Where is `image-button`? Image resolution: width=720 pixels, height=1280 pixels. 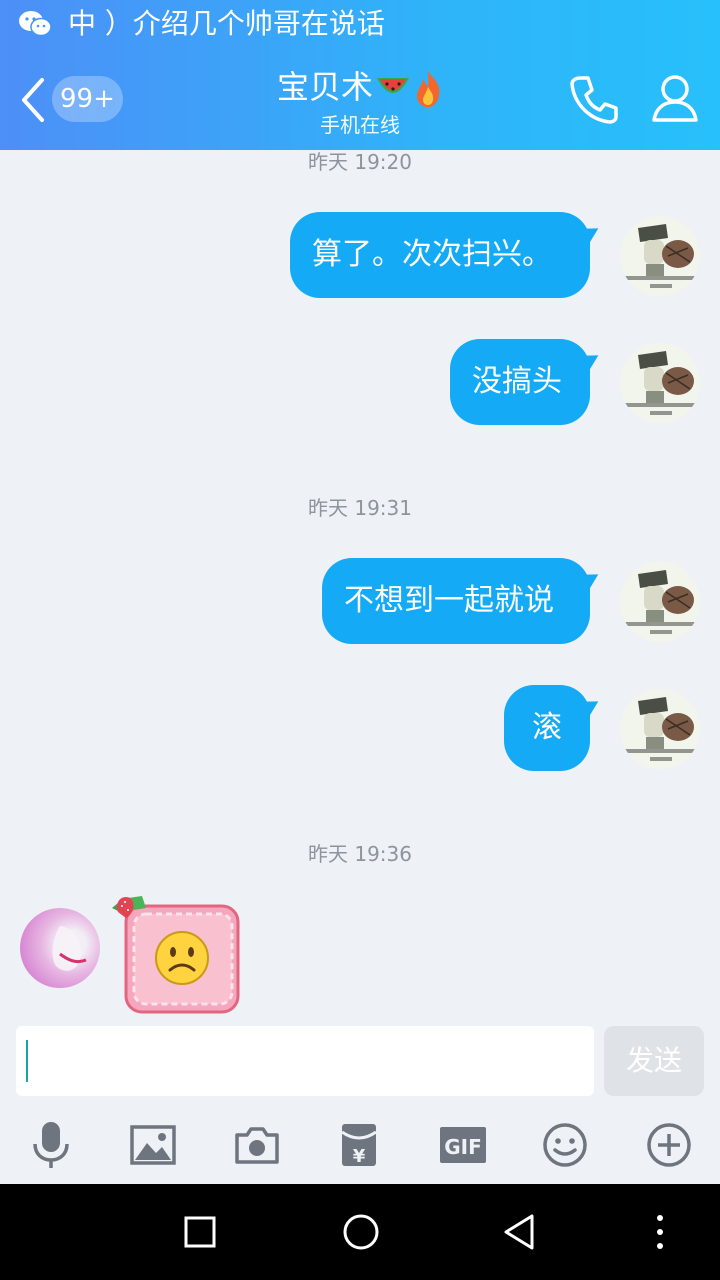 image-button is located at coordinates (153, 1145).